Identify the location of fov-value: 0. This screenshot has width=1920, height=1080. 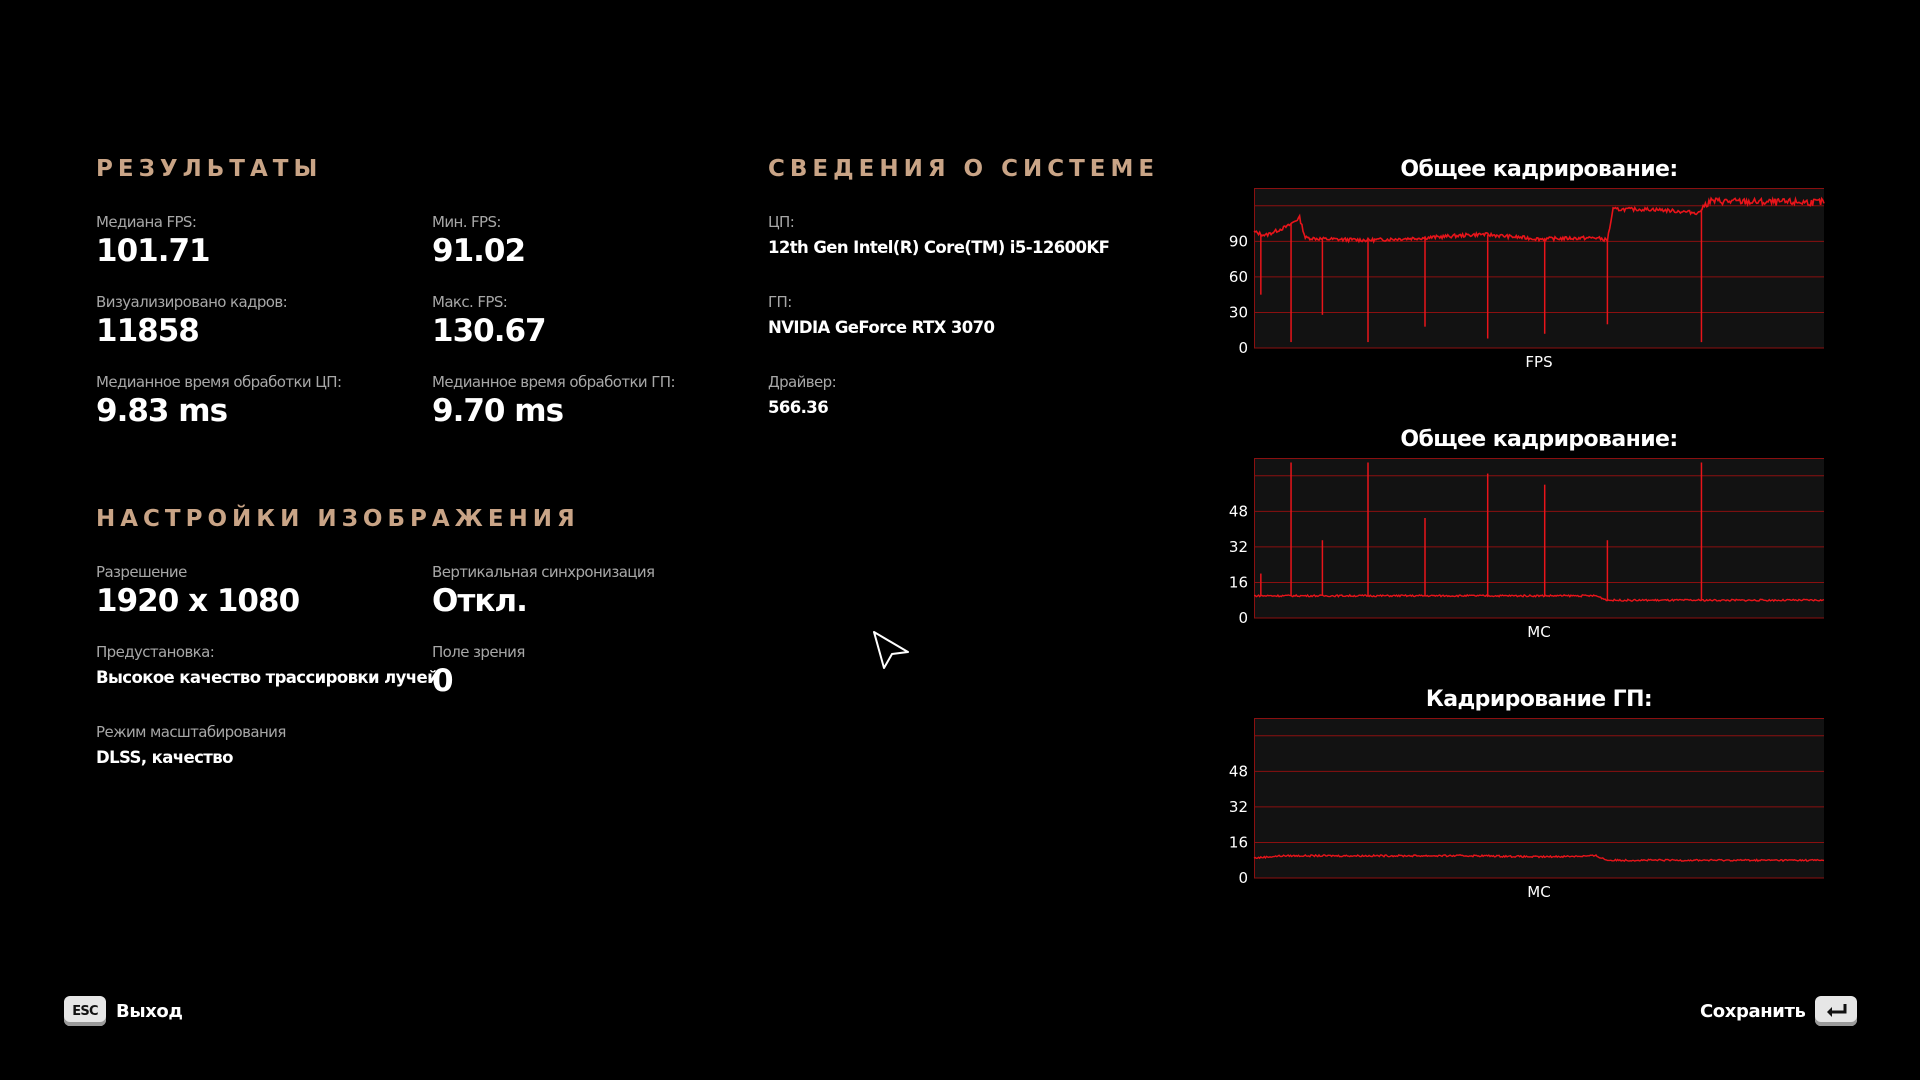
(443, 681).